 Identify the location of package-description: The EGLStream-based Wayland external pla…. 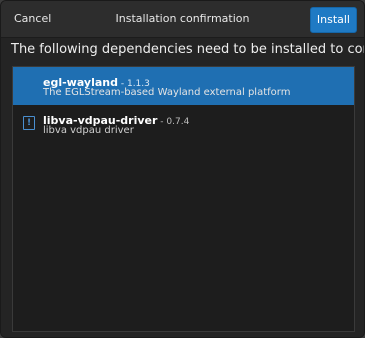
(167, 92).